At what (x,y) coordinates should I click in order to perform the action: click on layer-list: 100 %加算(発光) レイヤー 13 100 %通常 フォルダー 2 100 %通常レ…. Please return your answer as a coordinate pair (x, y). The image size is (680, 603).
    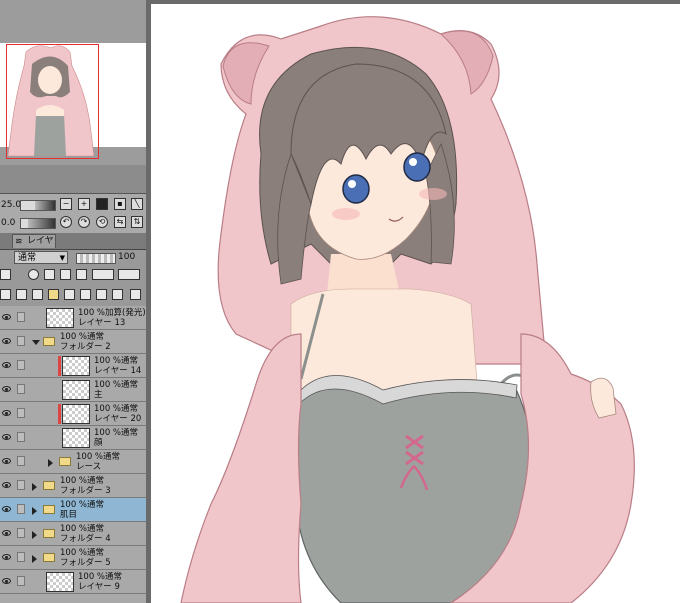
    Looking at the image, I should click on (73, 454).